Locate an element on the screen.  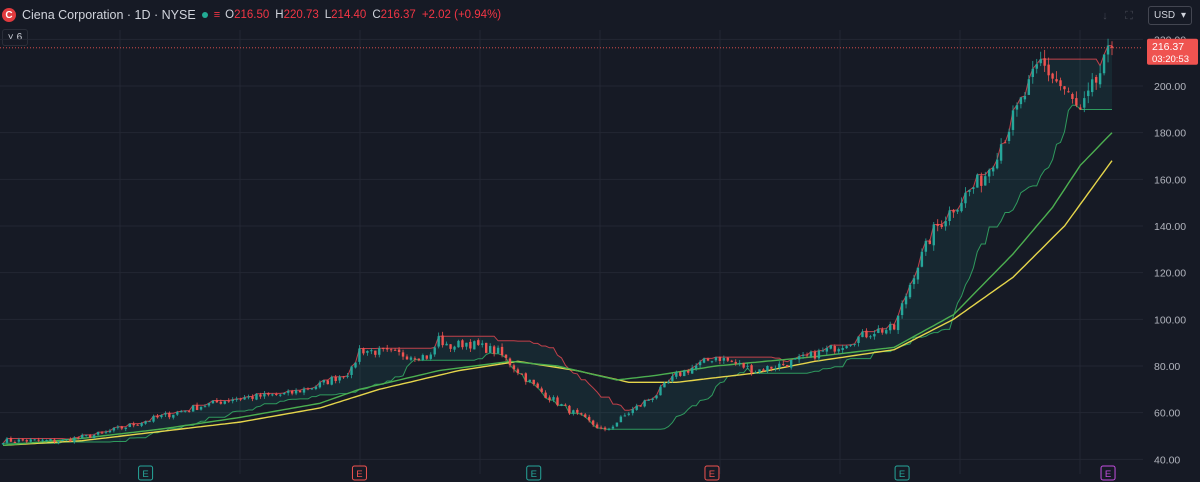
y-tick-label: 200.00 is located at coordinates (1170, 87).